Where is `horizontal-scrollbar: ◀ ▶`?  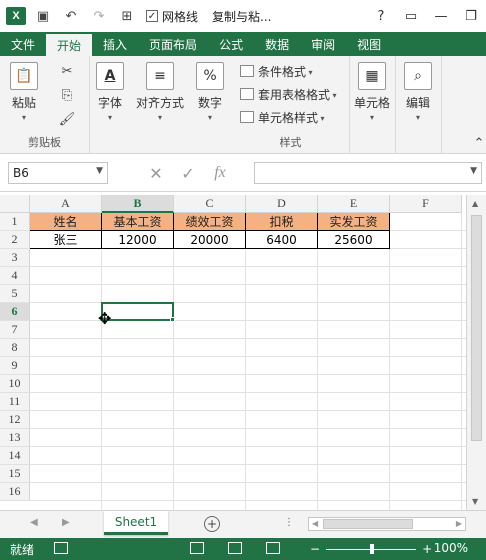
horizontal-scrollbar: ◀ ▶ is located at coordinates (387, 524).